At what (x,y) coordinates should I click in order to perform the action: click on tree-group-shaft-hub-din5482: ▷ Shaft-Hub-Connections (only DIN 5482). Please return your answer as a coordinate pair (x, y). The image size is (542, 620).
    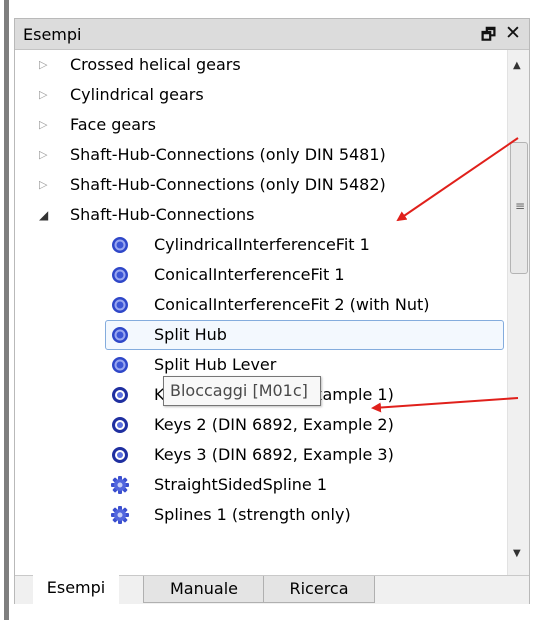
    Looking at the image, I should click on (261, 185).